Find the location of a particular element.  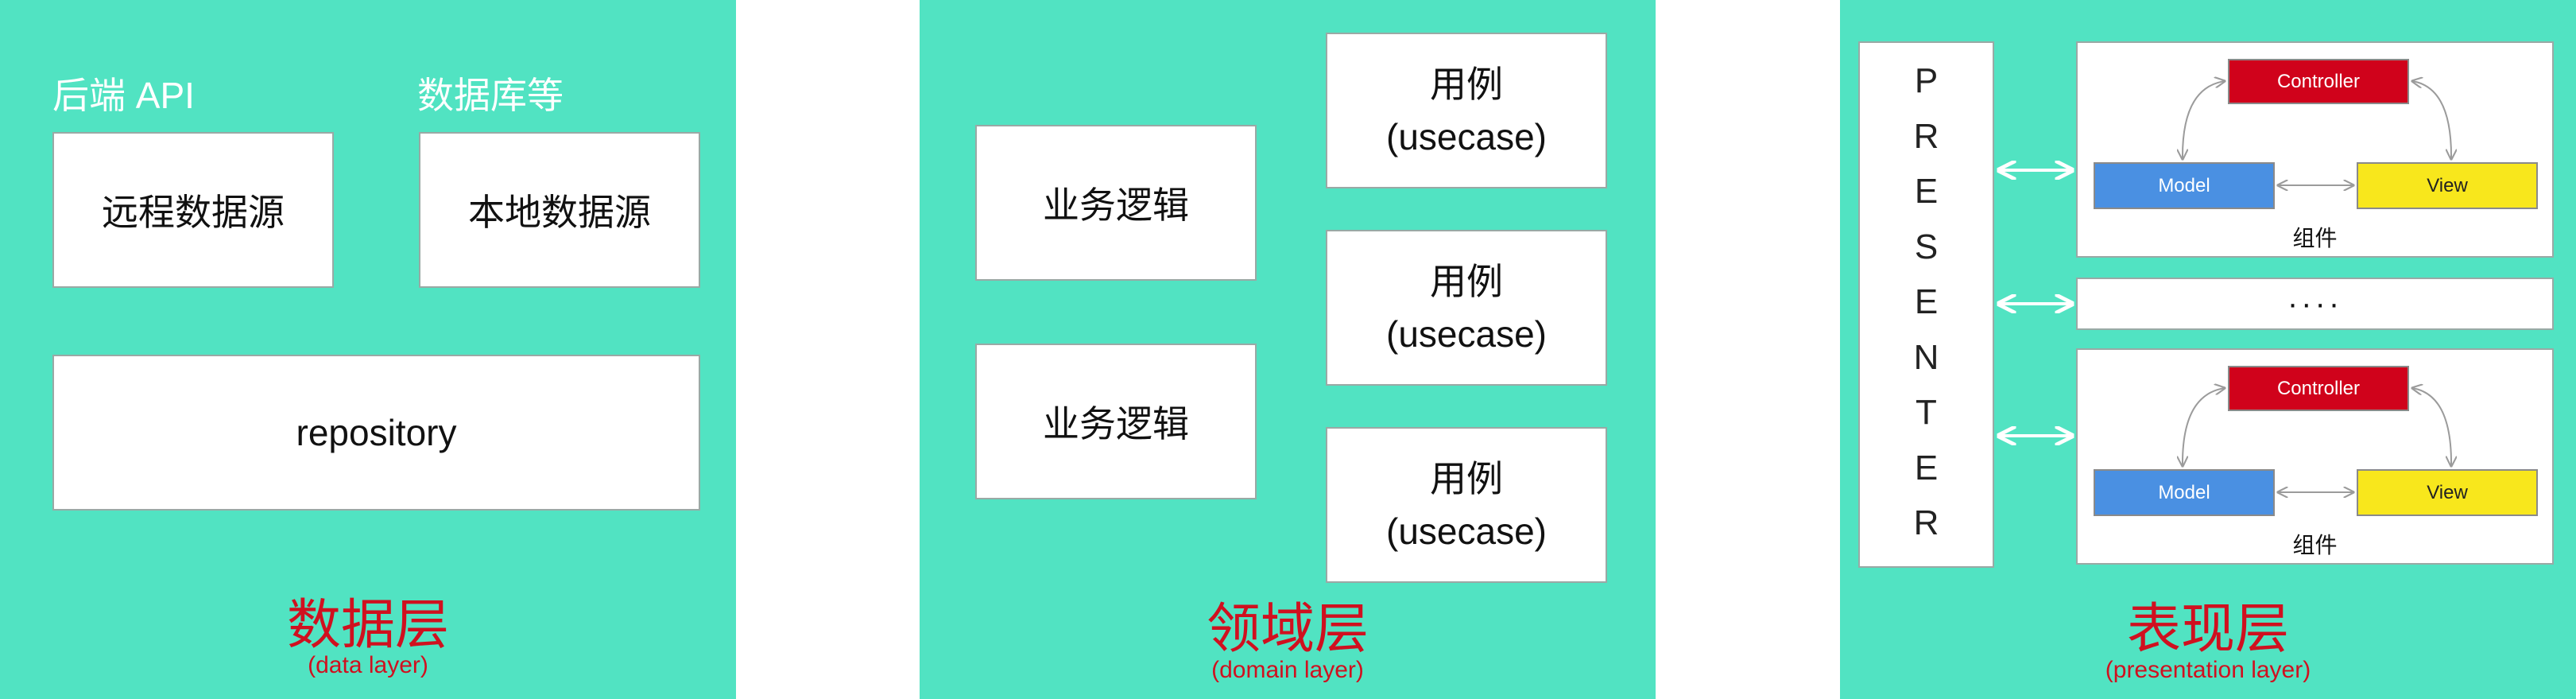

presentation-layer-title: 表现层 is located at coordinates (2207, 629).